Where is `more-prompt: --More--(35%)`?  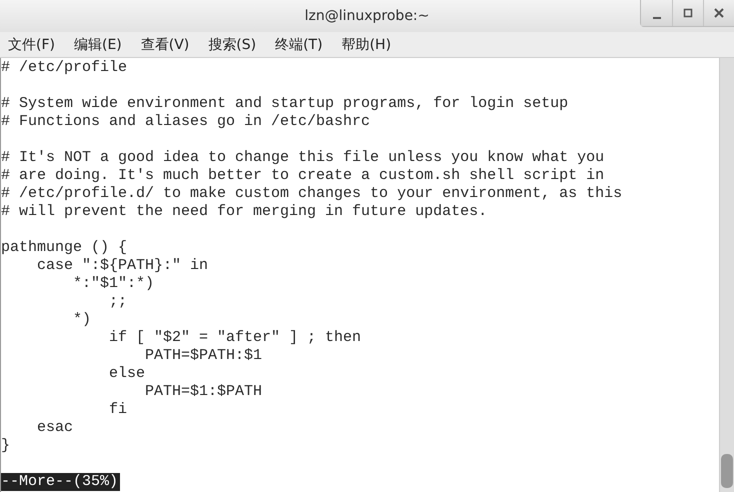 more-prompt: --More--(35%) is located at coordinates (60, 482).